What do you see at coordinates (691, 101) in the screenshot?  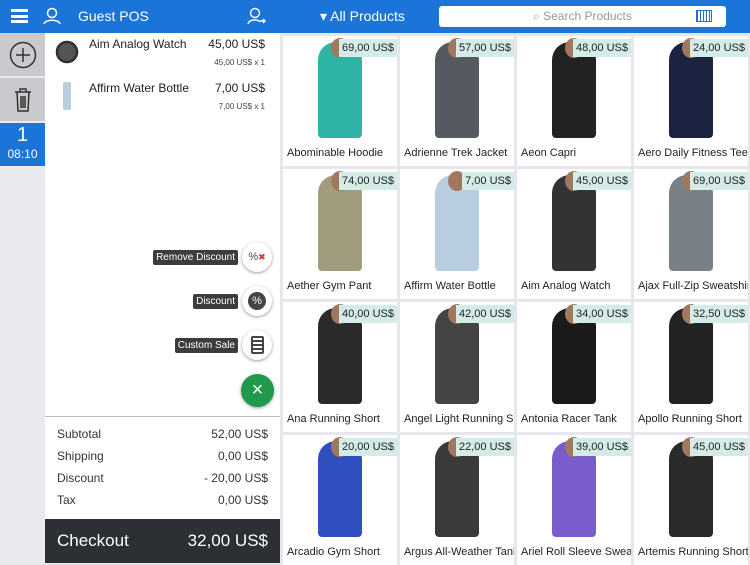 I see `product-card: 24,00 US$ Aero Daily Fitness Tee` at bounding box center [691, 101].